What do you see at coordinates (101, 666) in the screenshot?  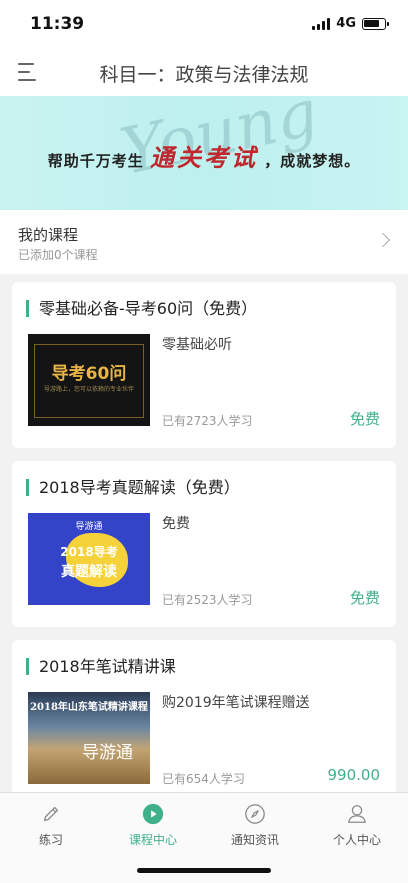 I see `course-title: 2018年笔试精讲课` at bounding box center [101, 666].